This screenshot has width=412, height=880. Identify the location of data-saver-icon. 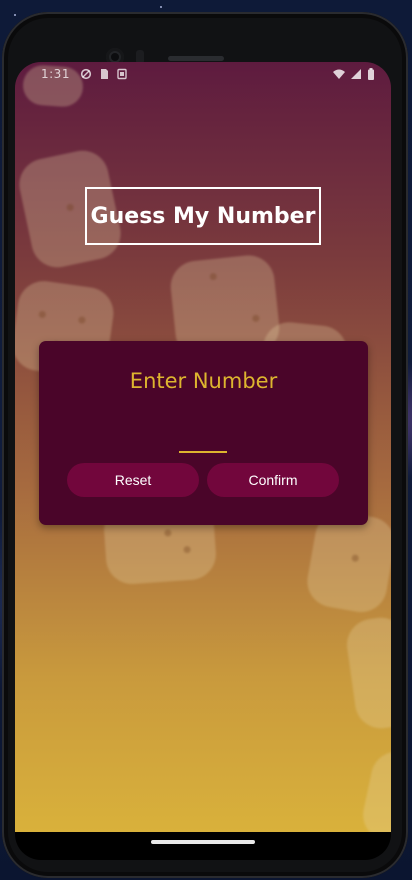
(86, 74).